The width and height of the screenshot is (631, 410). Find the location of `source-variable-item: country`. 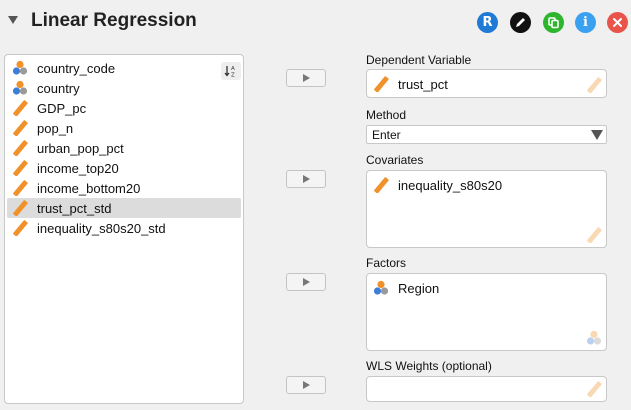

source-variable-item: country is located at coordinates (124, 88).